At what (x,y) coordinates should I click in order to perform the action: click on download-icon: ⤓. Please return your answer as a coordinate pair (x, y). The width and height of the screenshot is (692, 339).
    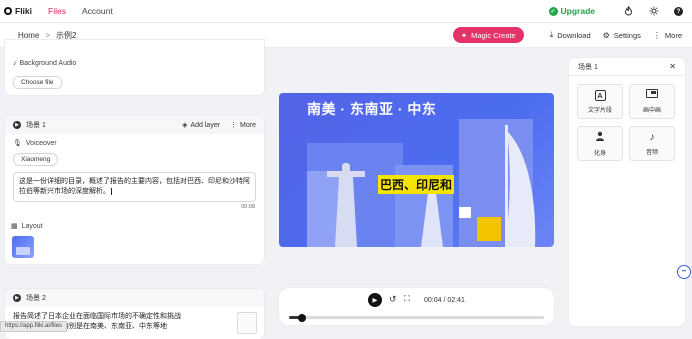
    Looking at the image, I should click on (551, 34).